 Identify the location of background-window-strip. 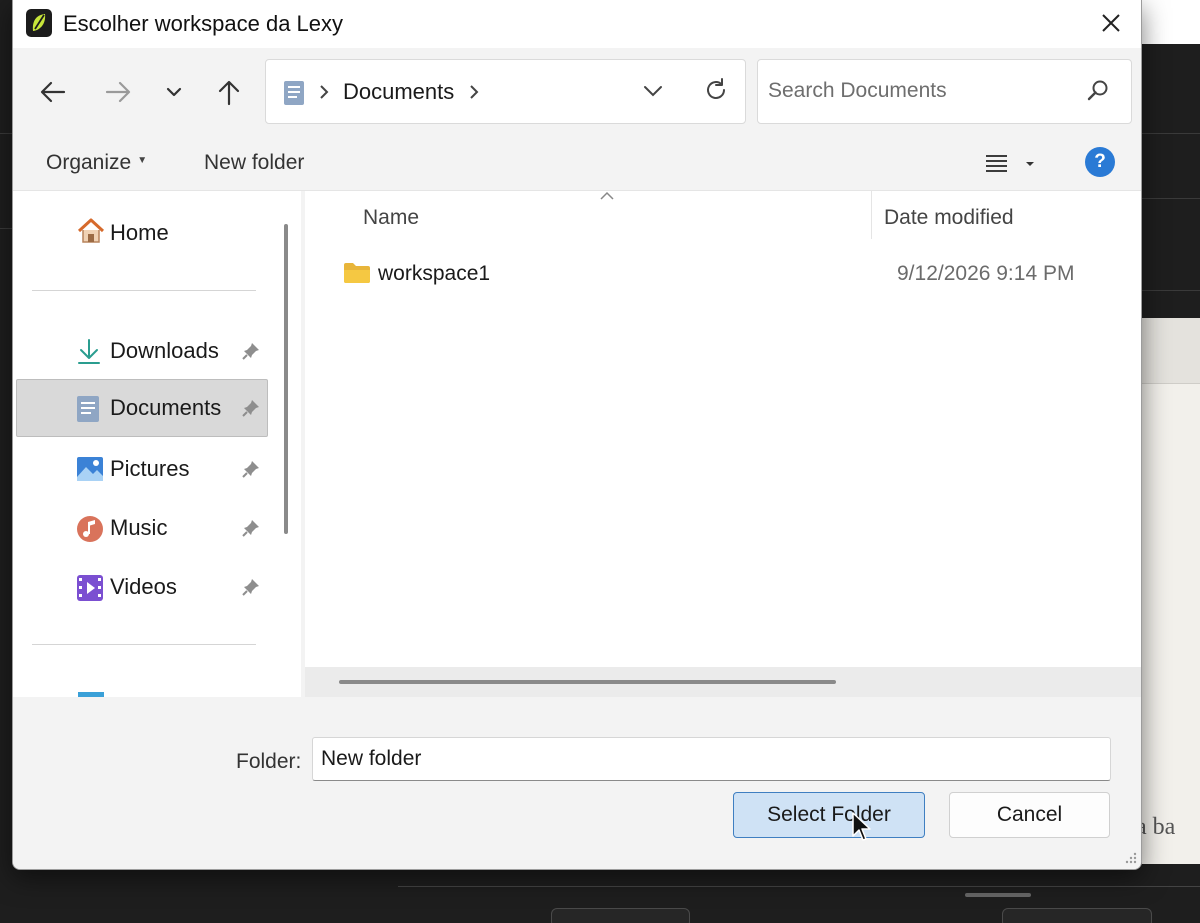
(1170, 22).